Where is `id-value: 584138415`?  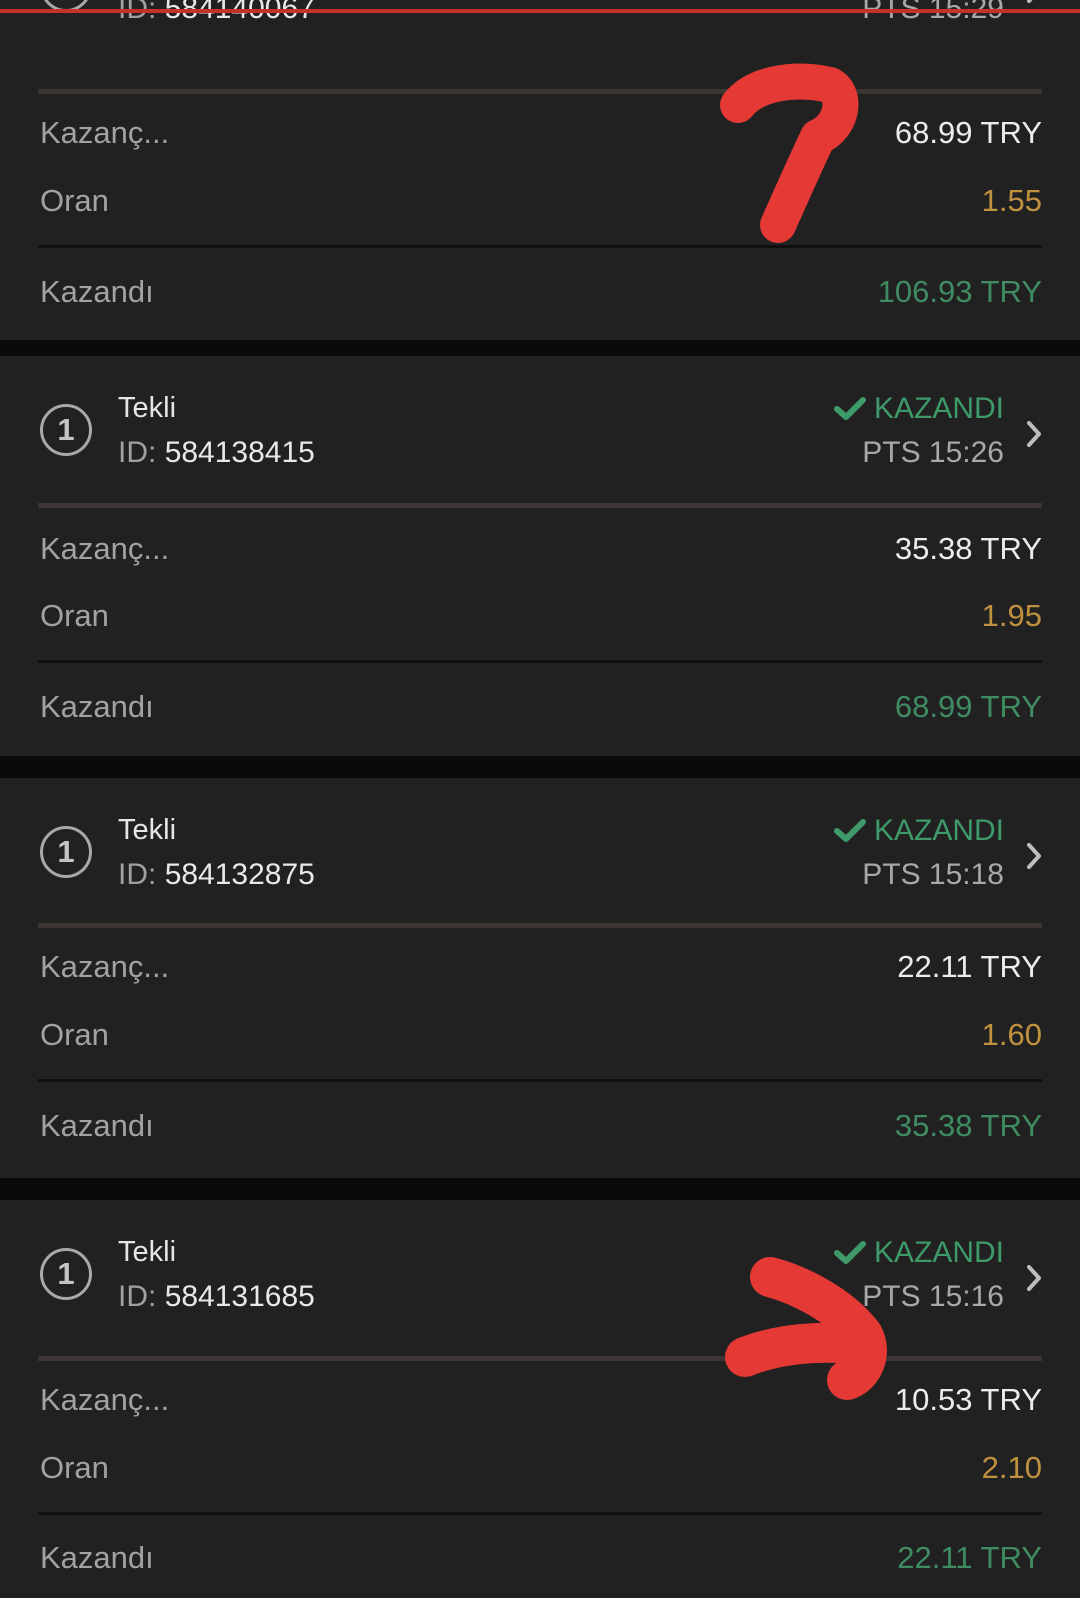
id-value: 584138415 is located at coordinates (239, 452).